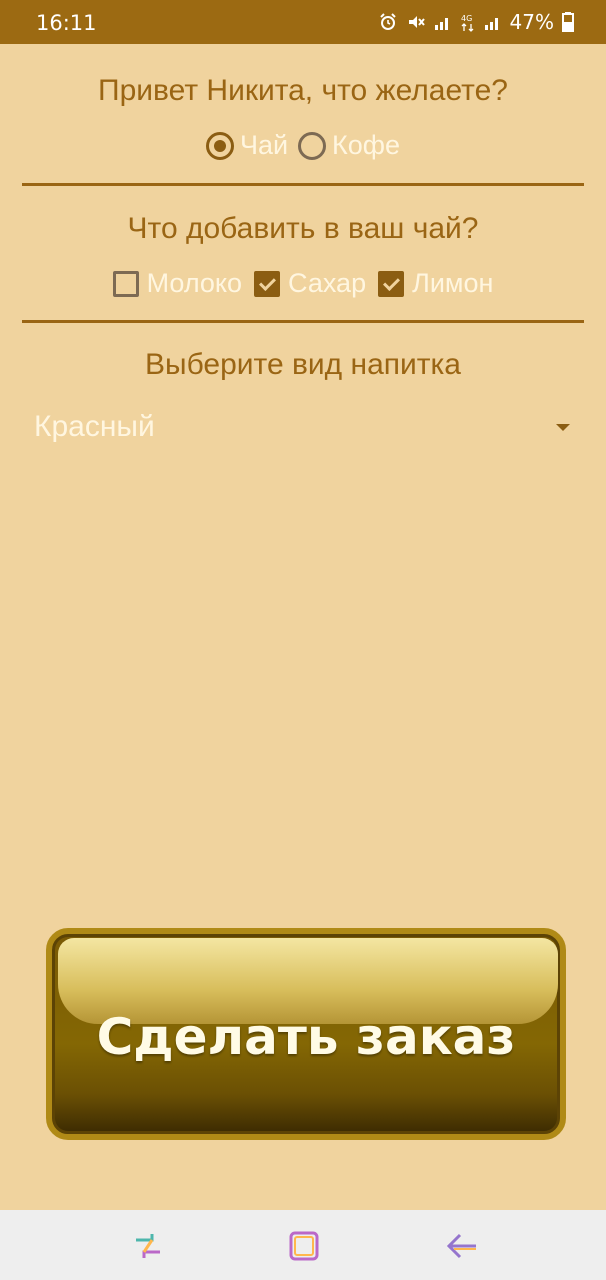 The image size is (606, 1280). Describe the element at coordinates (466, 18) in the screenshot. I see `svg-text: 4G` at that location.